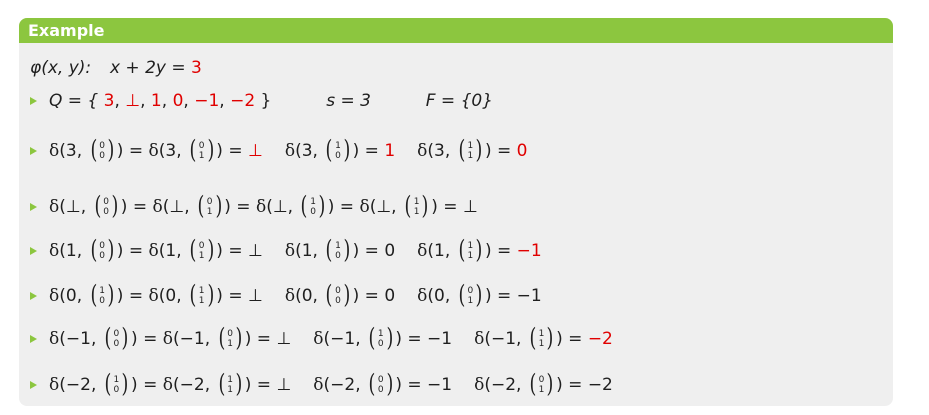 The width and height of the screenshot is (929, 415). I want to click on q-value: 0, so click(178, 101).